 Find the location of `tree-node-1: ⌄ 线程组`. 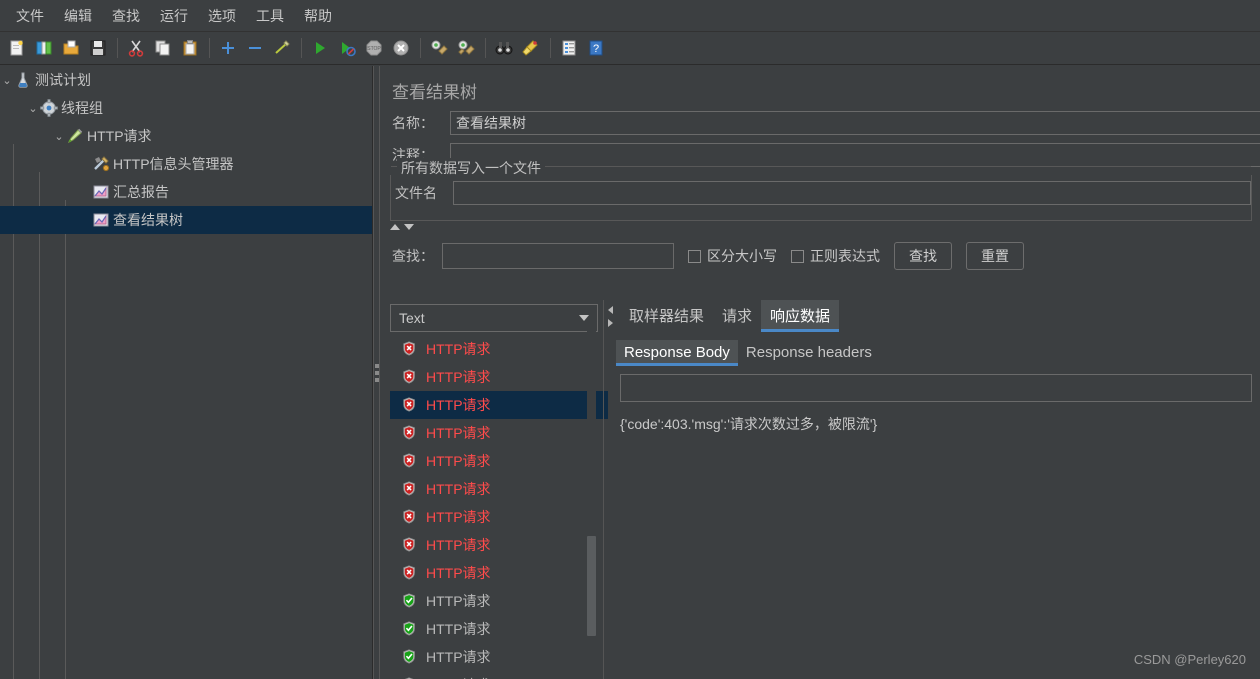

tree-node-1: ⌄ 线程组 is located at coordinates (186, 108).